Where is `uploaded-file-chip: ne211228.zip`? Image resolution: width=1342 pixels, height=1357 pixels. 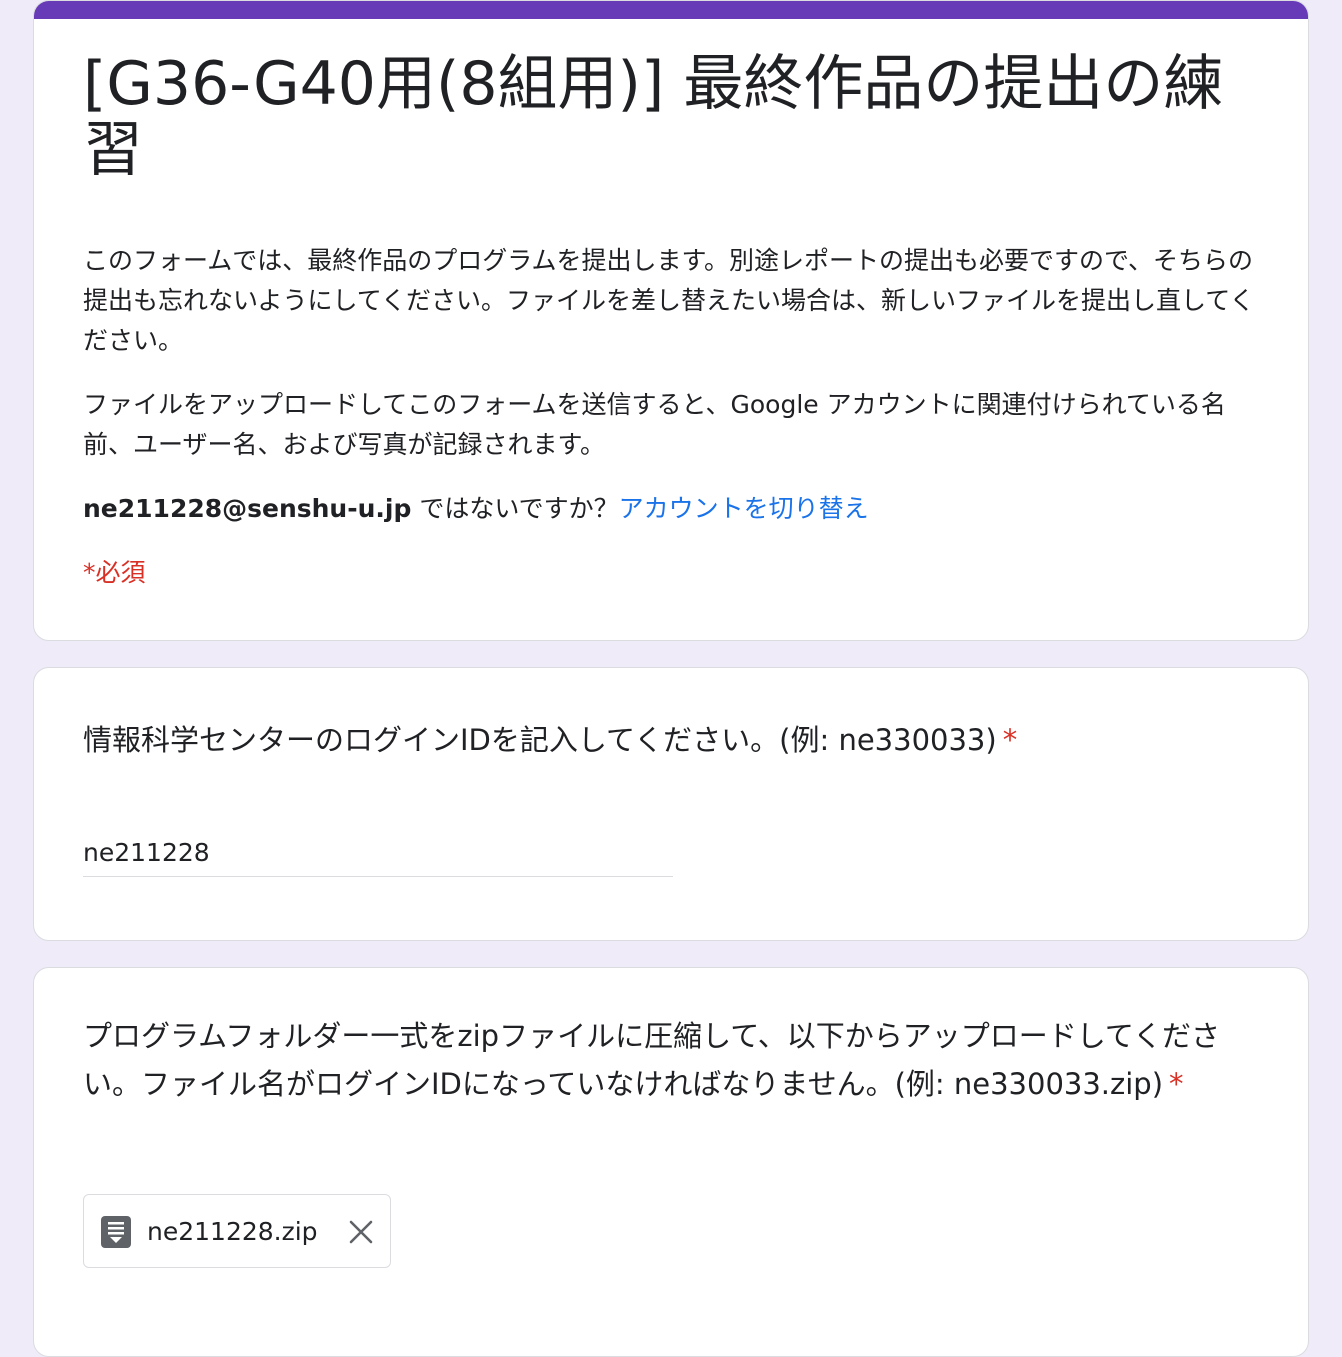
uploaded-file-chip: ne211228.zip is located at coordinates (237, 1231).